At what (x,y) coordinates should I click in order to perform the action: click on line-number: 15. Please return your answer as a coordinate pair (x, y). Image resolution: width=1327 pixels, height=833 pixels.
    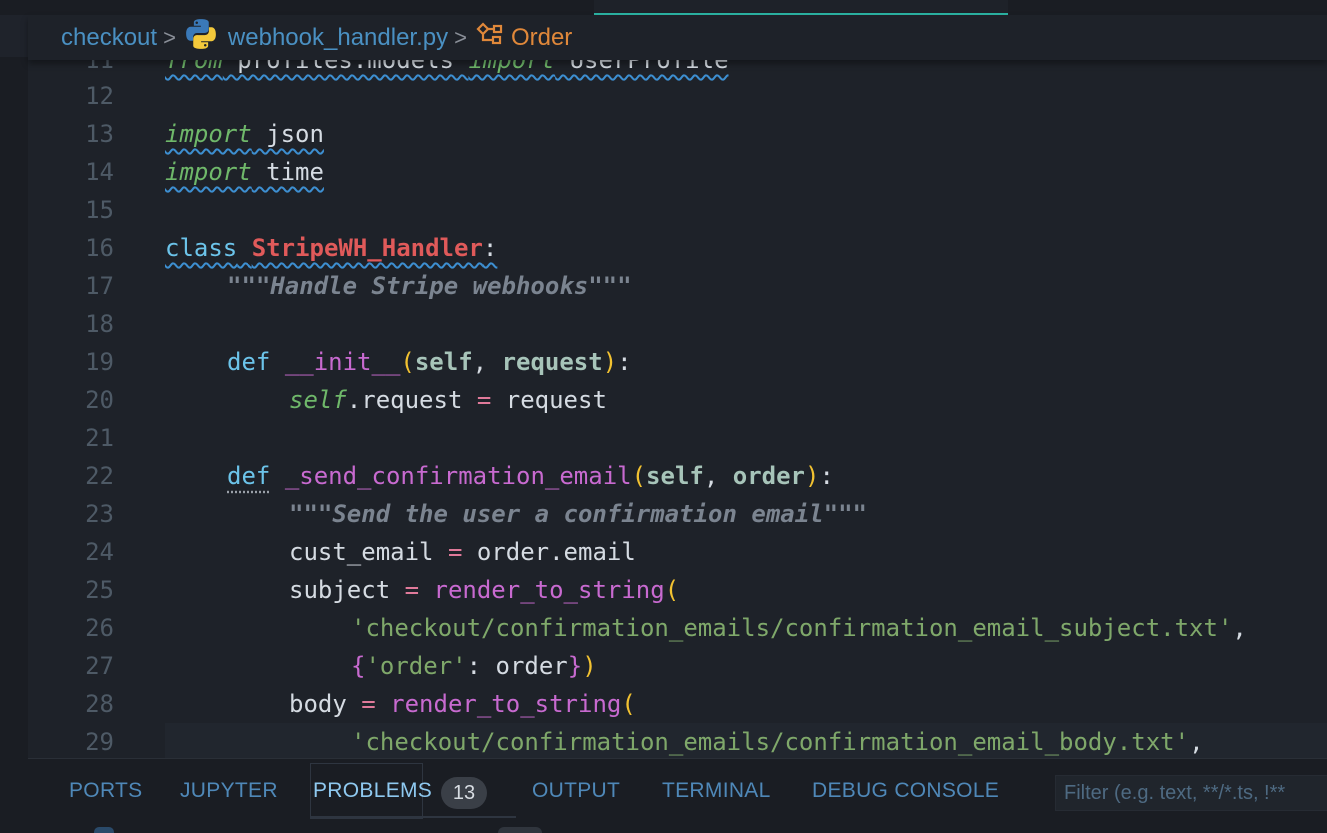
    Looking at the image, I should click on (99, 210).